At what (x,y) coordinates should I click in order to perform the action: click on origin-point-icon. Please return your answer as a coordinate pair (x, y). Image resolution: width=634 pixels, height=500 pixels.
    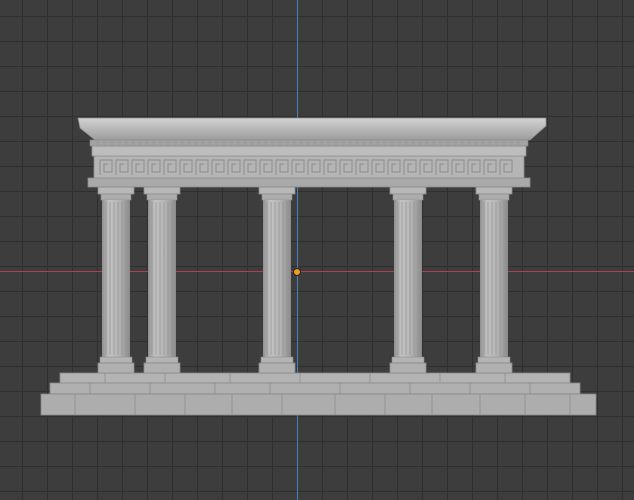
    Looking at the image, I should click on (297, 272).